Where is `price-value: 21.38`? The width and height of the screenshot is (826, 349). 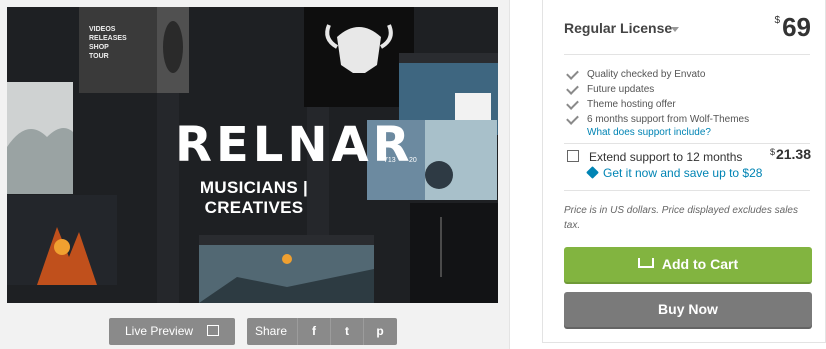 price-value: 21.38 is located at coordinates (793, 154).